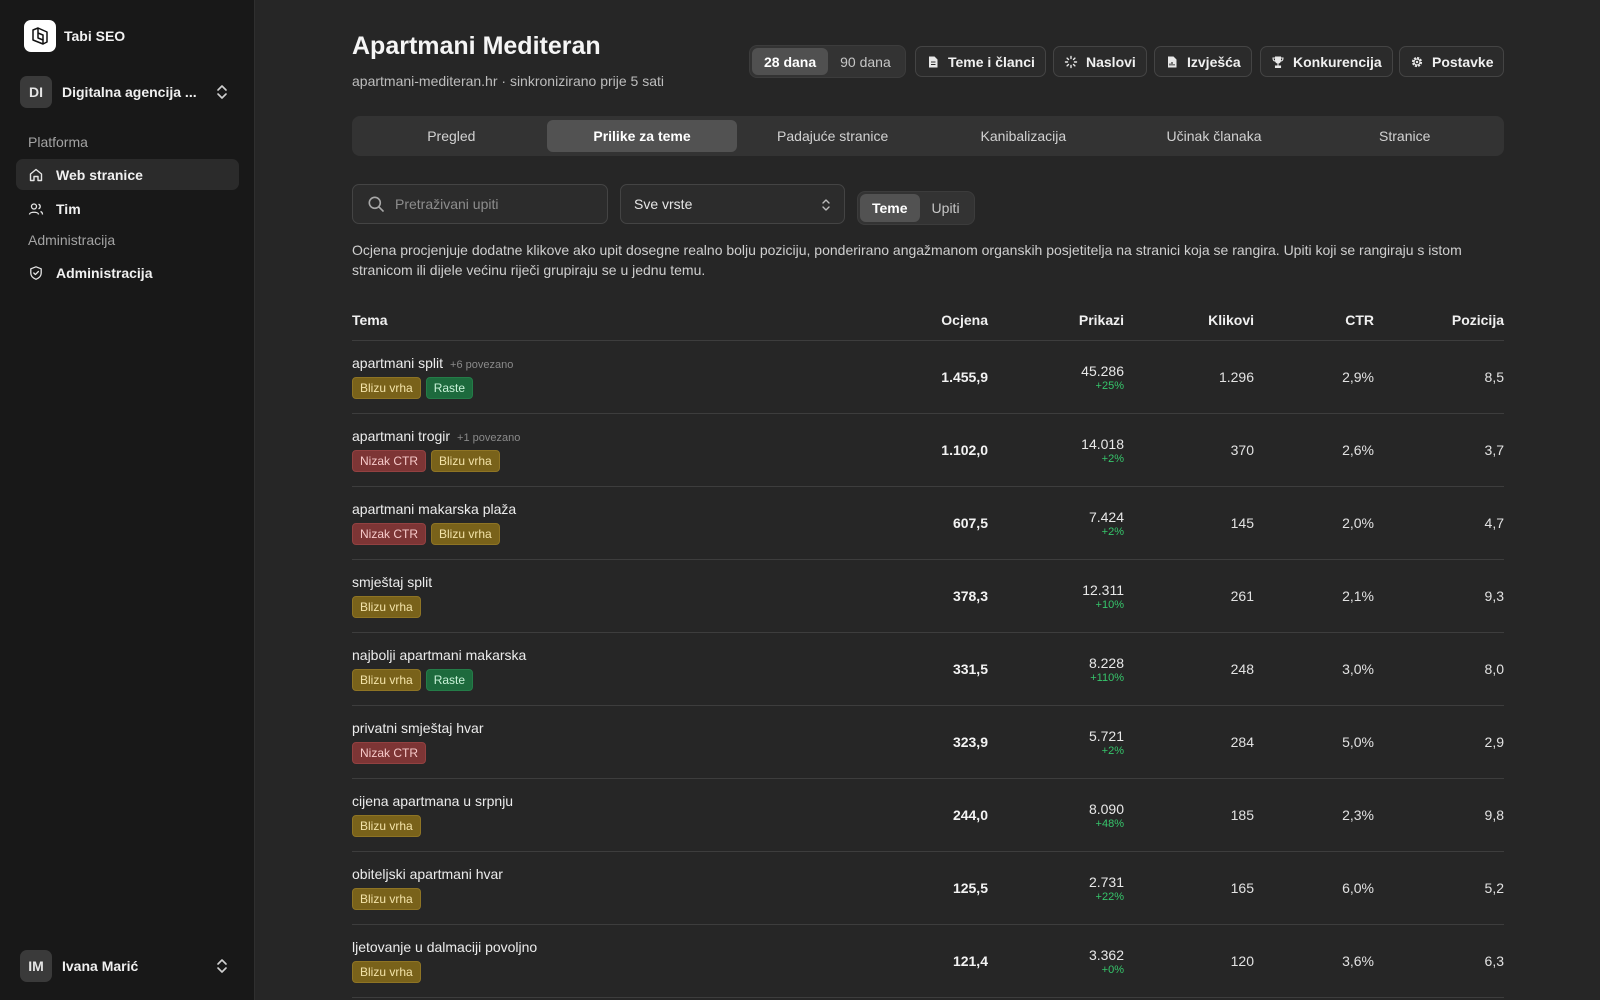 The height and width of the screenshot is (1000, 1600). I want to click on topic-name: apartmani split, so click(397, 363).